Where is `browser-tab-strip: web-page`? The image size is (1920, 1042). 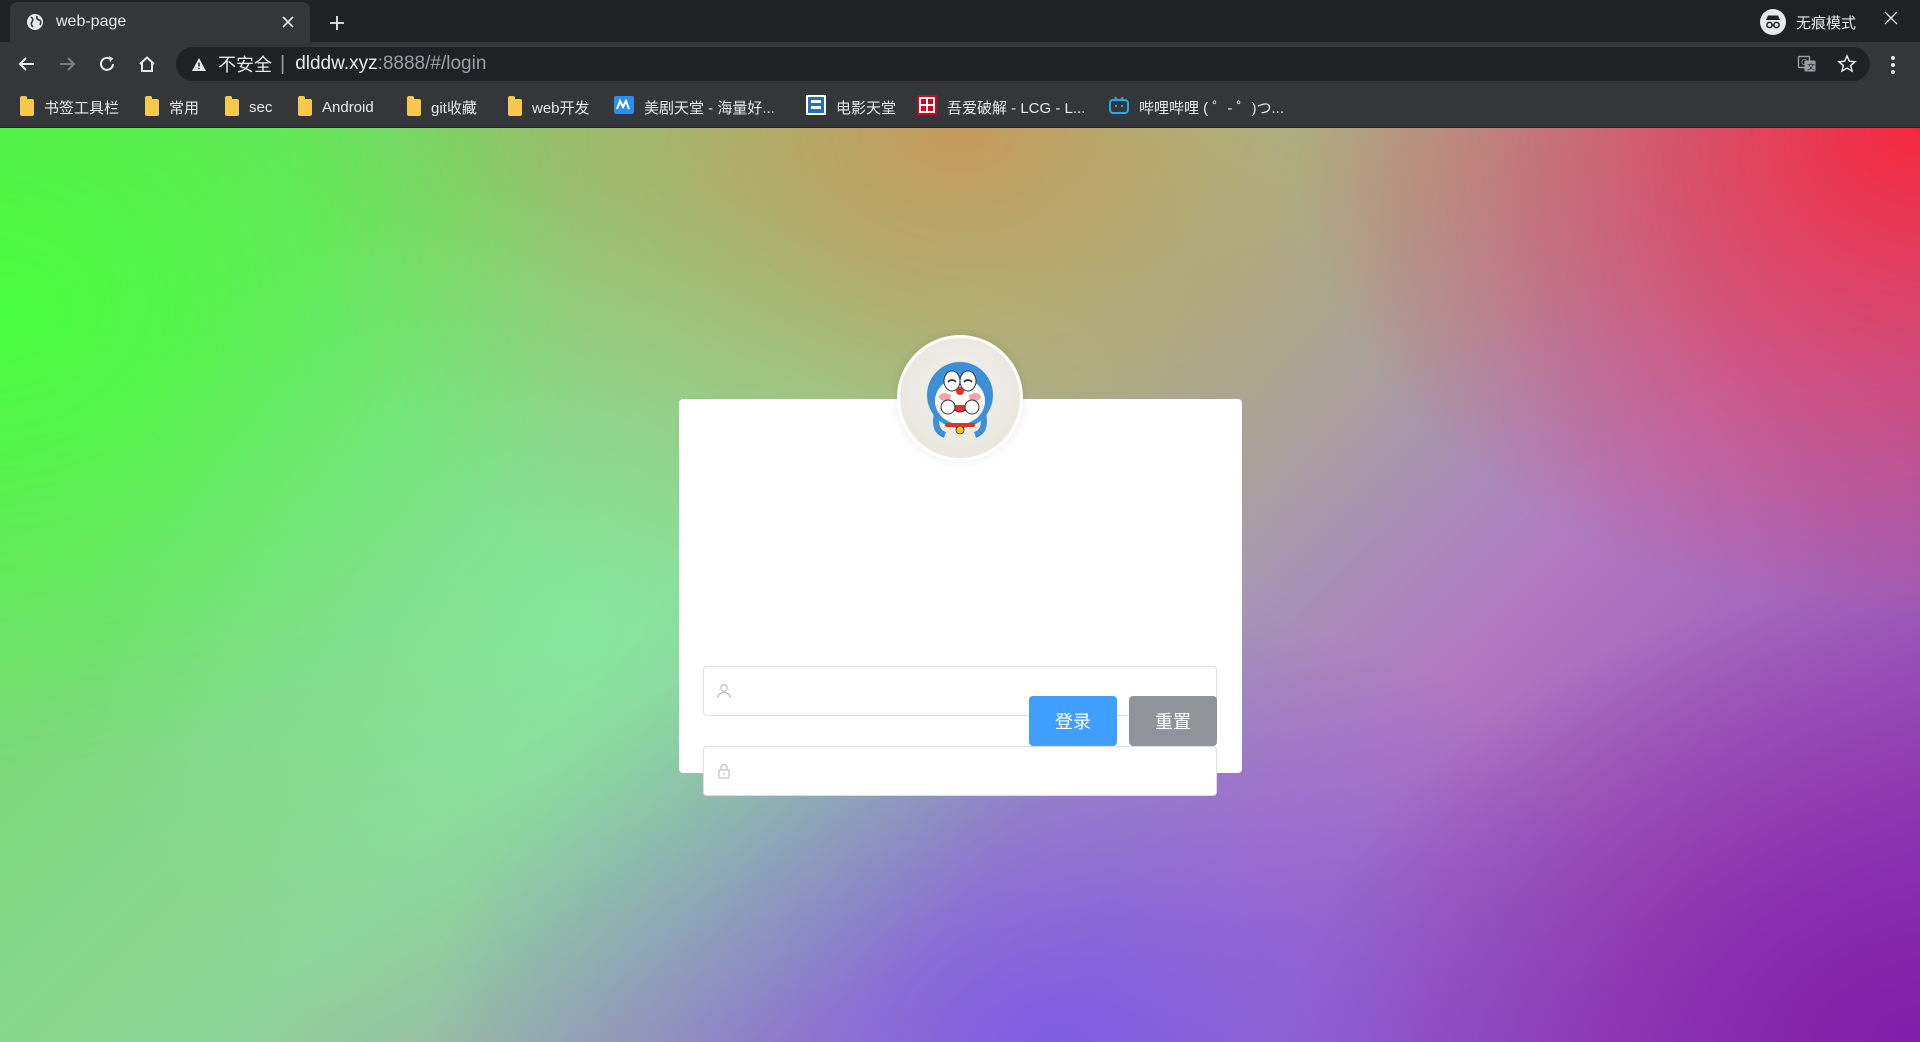 browser-tab-strip: web-page is located at coordinates (960, 21).